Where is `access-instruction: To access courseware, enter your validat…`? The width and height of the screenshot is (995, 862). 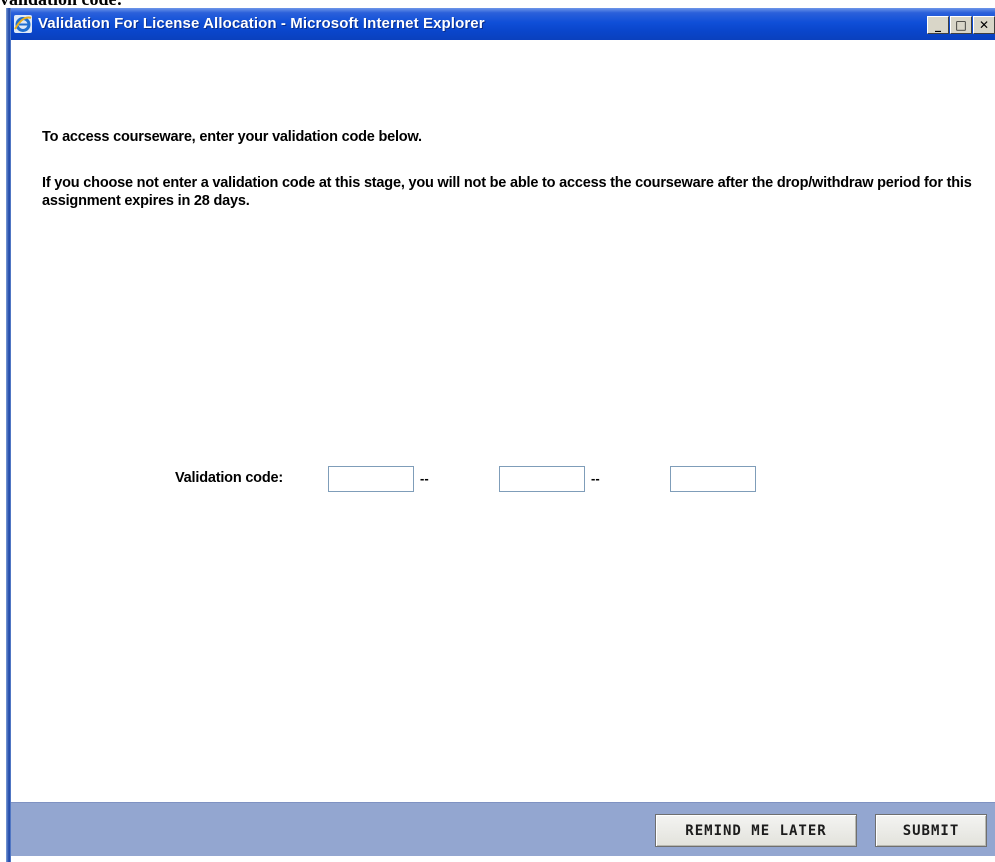
access-instruction: To access courseware, enter your validat… is located at coordinates (232, 137).